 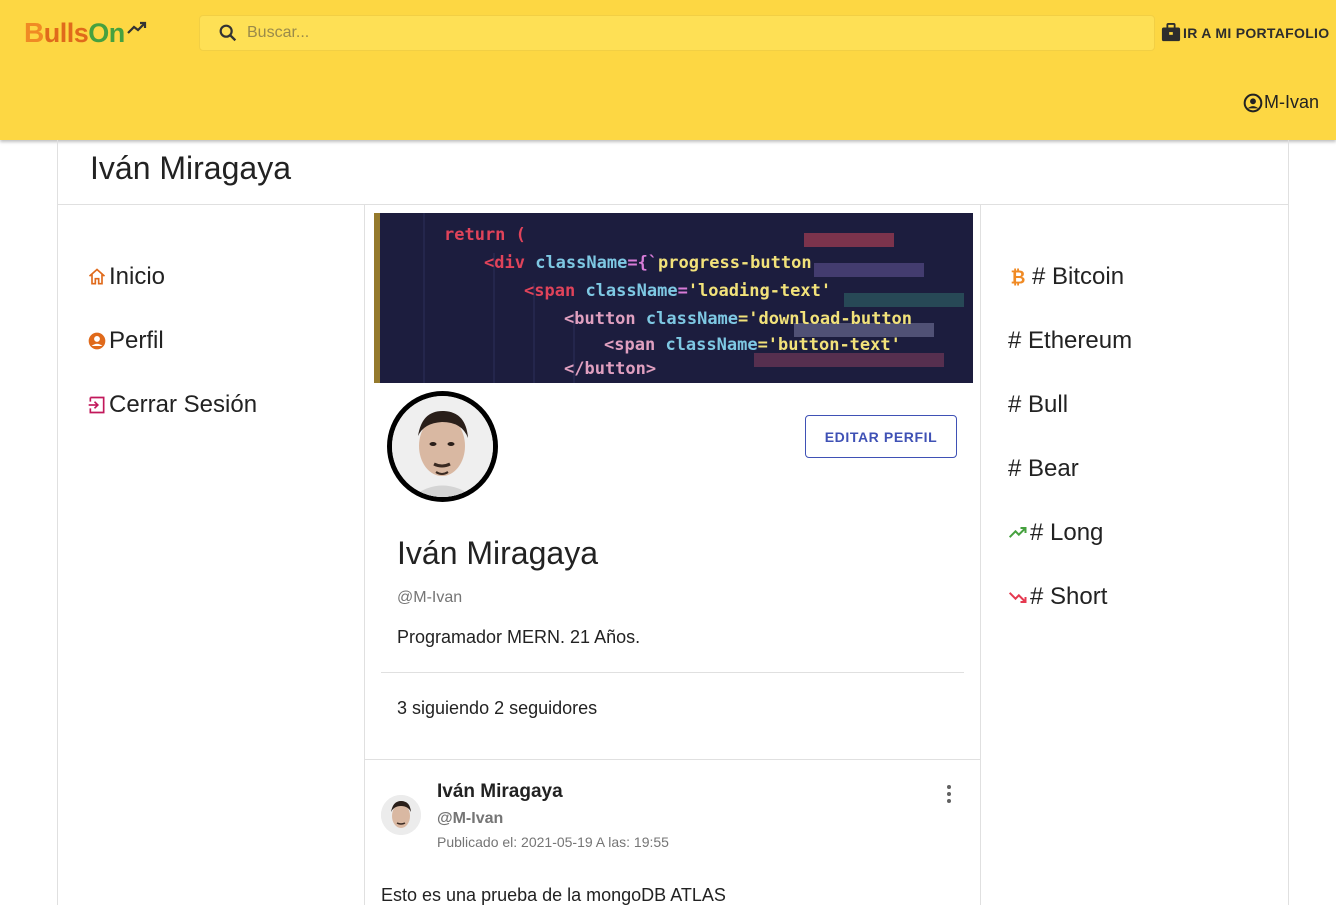 What do you see at coordinates (648, 263) in the screenshot?
I see `cover-code-text: <div className={`progress-button` at bounding box center [648, 263].